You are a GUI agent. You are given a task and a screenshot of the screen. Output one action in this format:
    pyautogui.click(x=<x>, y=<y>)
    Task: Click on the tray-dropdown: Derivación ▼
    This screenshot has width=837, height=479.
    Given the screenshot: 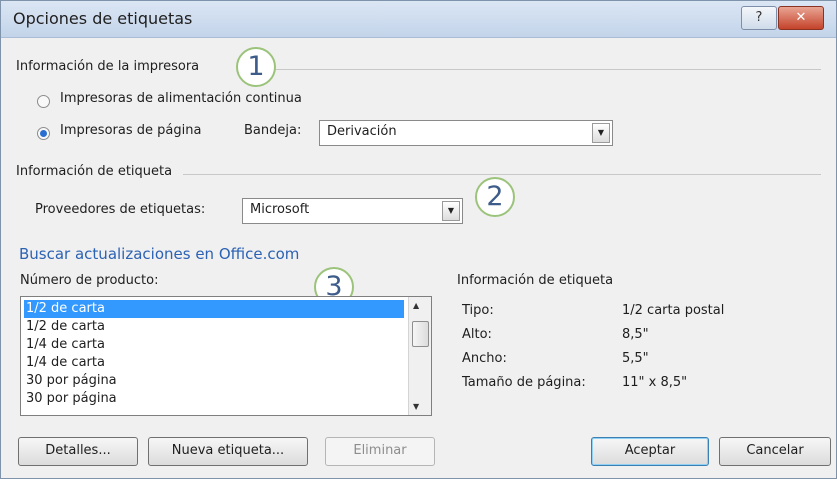 What is the action you would take?
    pyautogui.click(x=466, y=133)
    